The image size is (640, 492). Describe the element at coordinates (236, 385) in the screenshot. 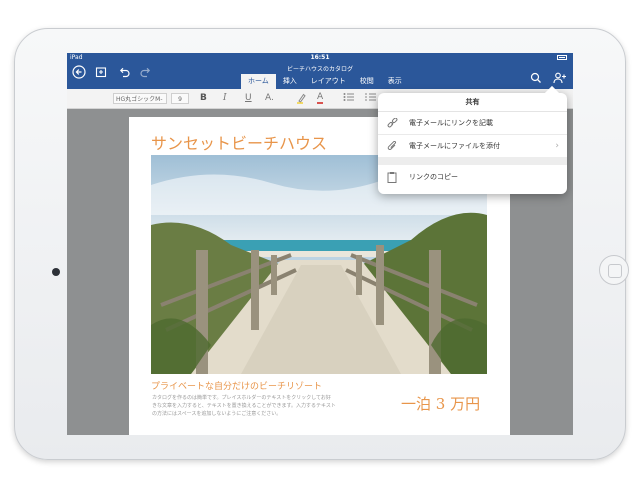

I see `catalog-subheading: プライベートな自分だけのビーチリゾート` at that location.